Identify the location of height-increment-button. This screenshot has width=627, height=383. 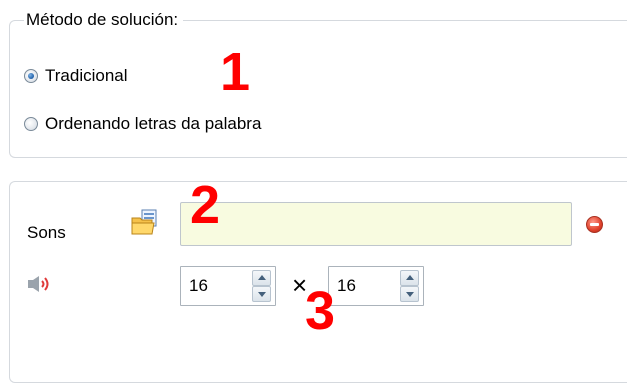
(409, 278).